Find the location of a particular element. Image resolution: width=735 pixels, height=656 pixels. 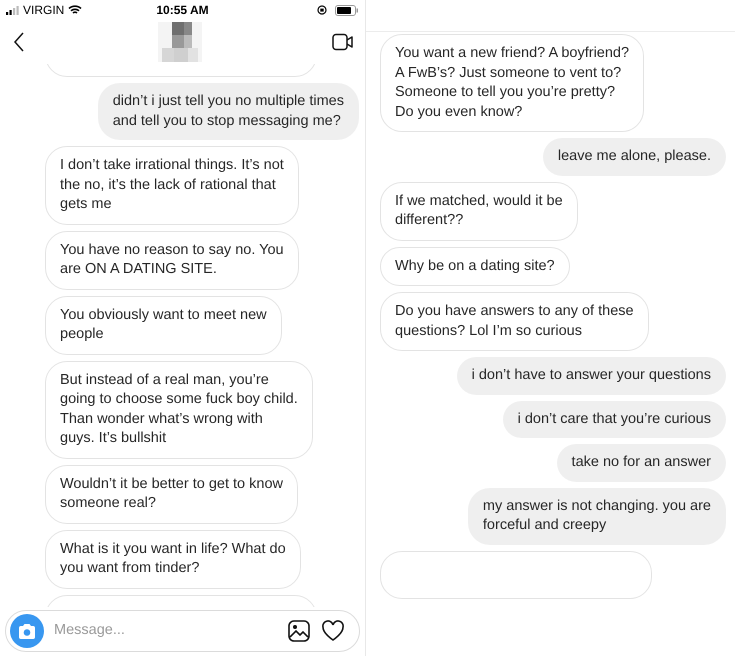

heart-icon is located at coordinates (333, 631).